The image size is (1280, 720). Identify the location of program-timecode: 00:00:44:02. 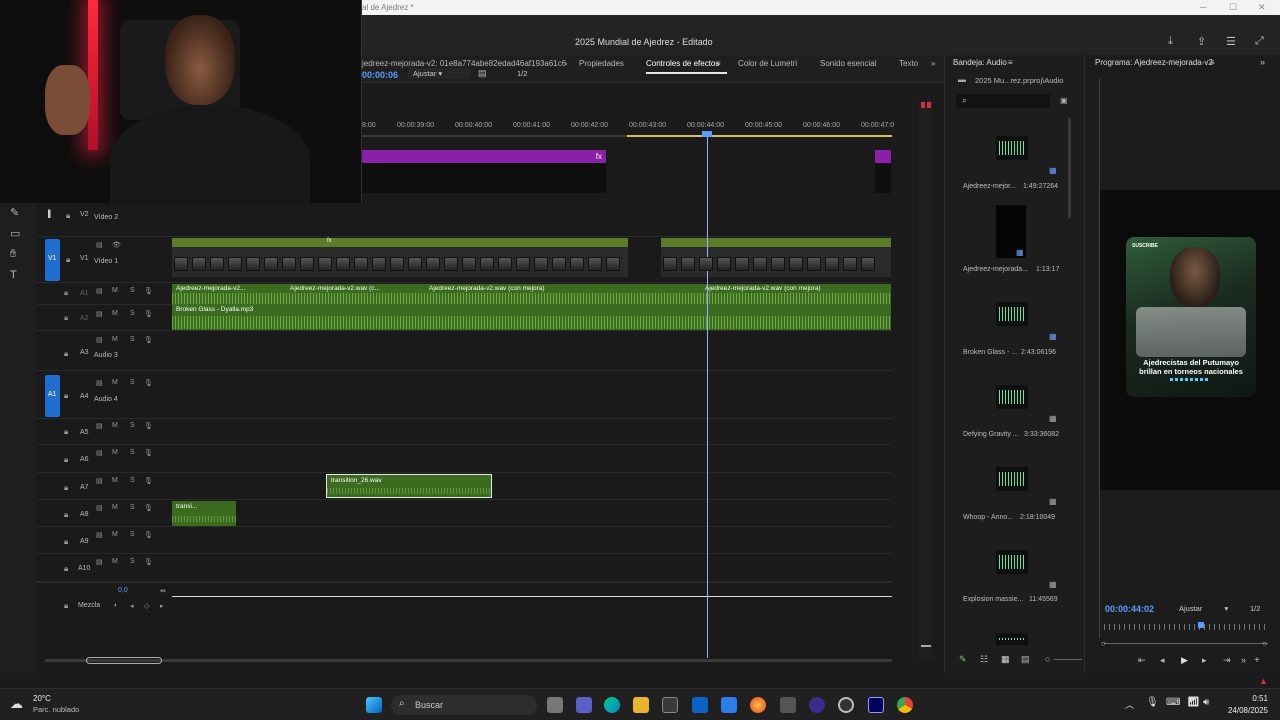
(1129, 609).